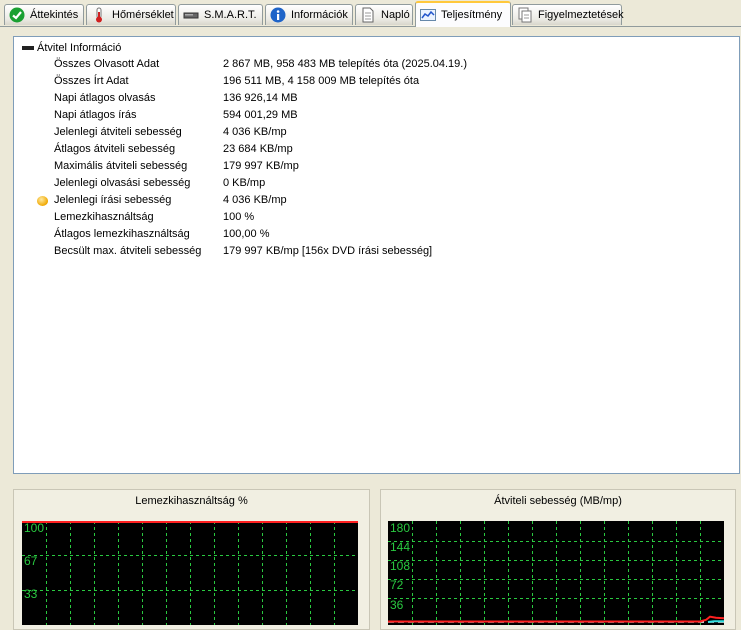 The height and width of the screenshot is (630, 741). Describe the element at coordinates (105, 98) in the screenshot. I see `item-name: Napi átlagos olvasás` at that location.